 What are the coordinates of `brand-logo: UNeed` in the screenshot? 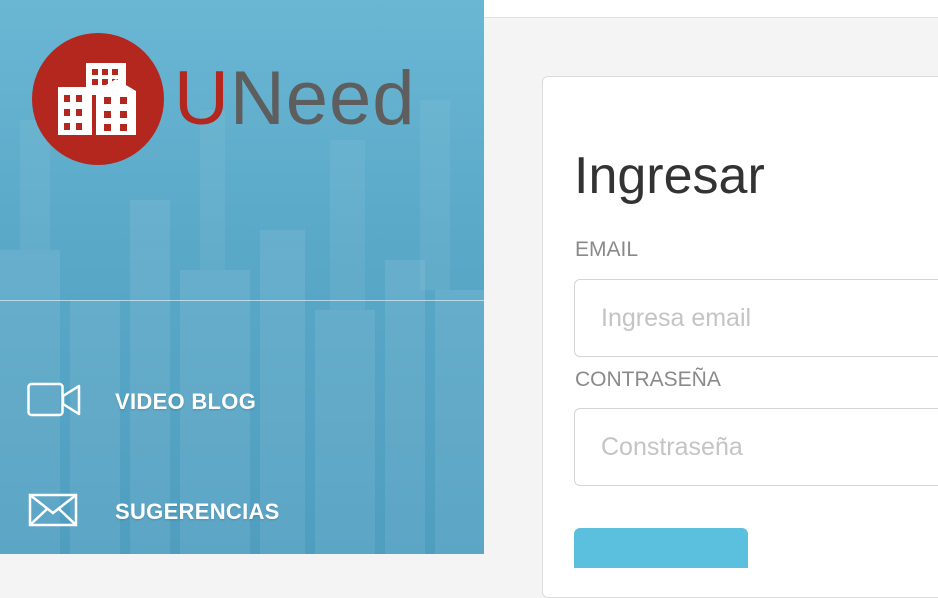 It's located at (224, 99).